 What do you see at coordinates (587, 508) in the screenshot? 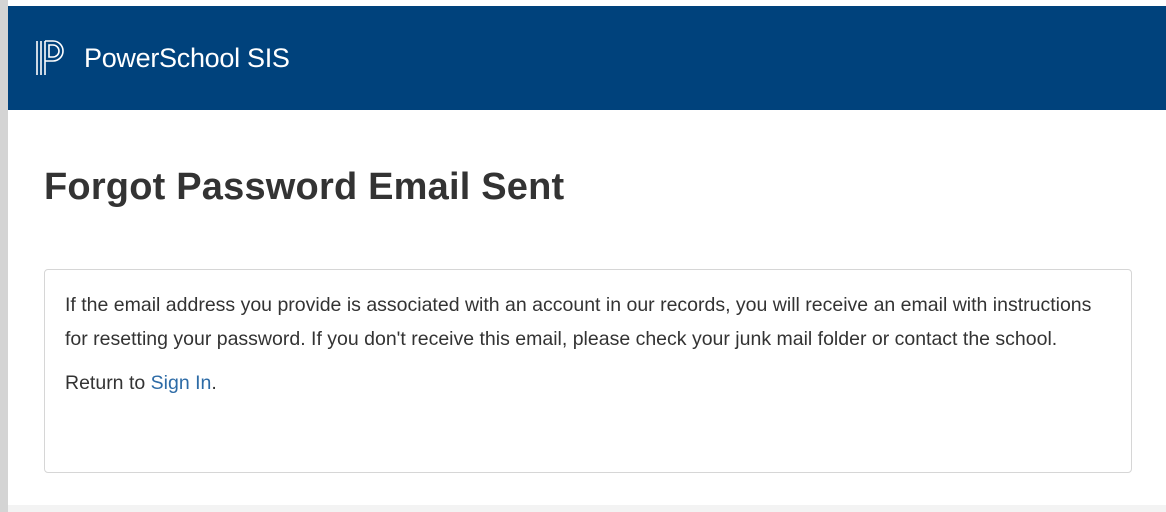
I see `bottom-strip` at bounding box center [587, 508].